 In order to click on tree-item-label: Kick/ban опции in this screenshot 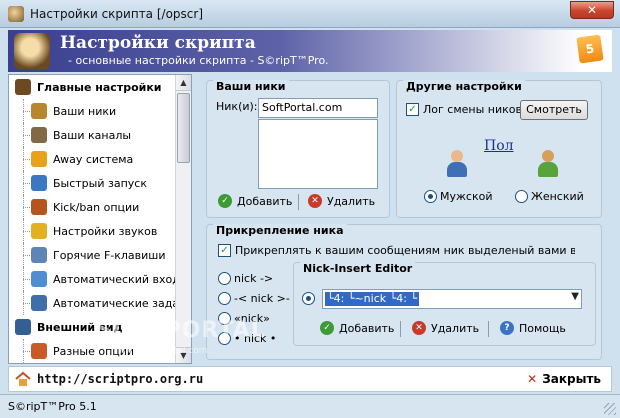, I will do `click(96, 207)`.